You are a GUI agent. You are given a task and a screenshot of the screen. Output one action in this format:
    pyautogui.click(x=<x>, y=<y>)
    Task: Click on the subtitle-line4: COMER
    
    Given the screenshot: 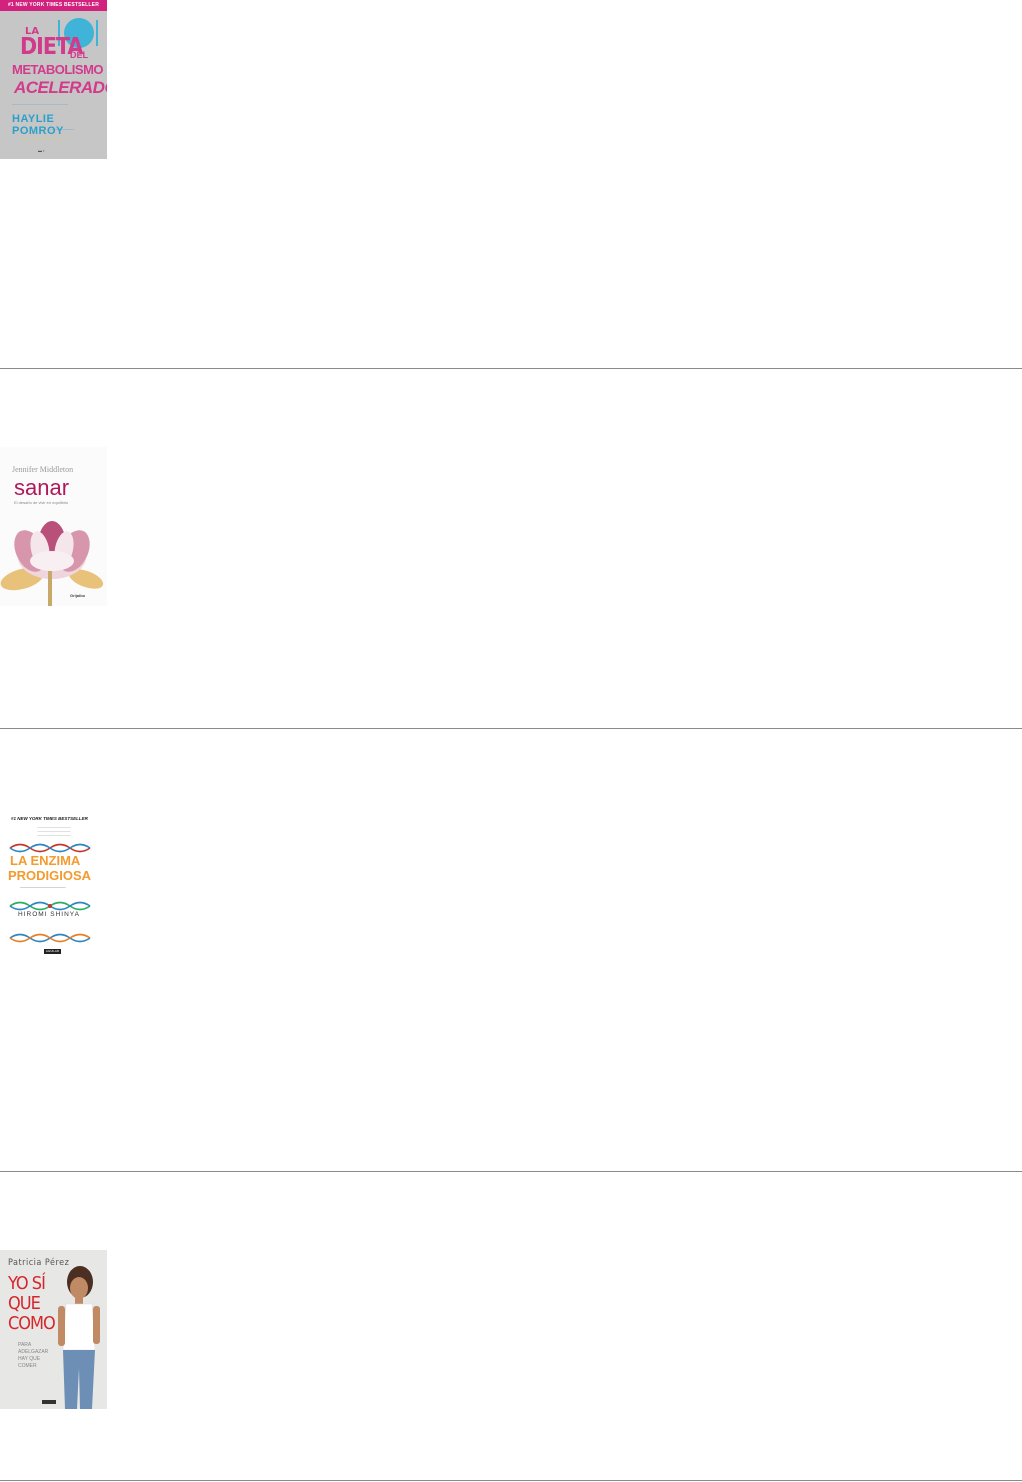 What is the action you would take?
    pyautogui.click(x=27, y=1366)
    